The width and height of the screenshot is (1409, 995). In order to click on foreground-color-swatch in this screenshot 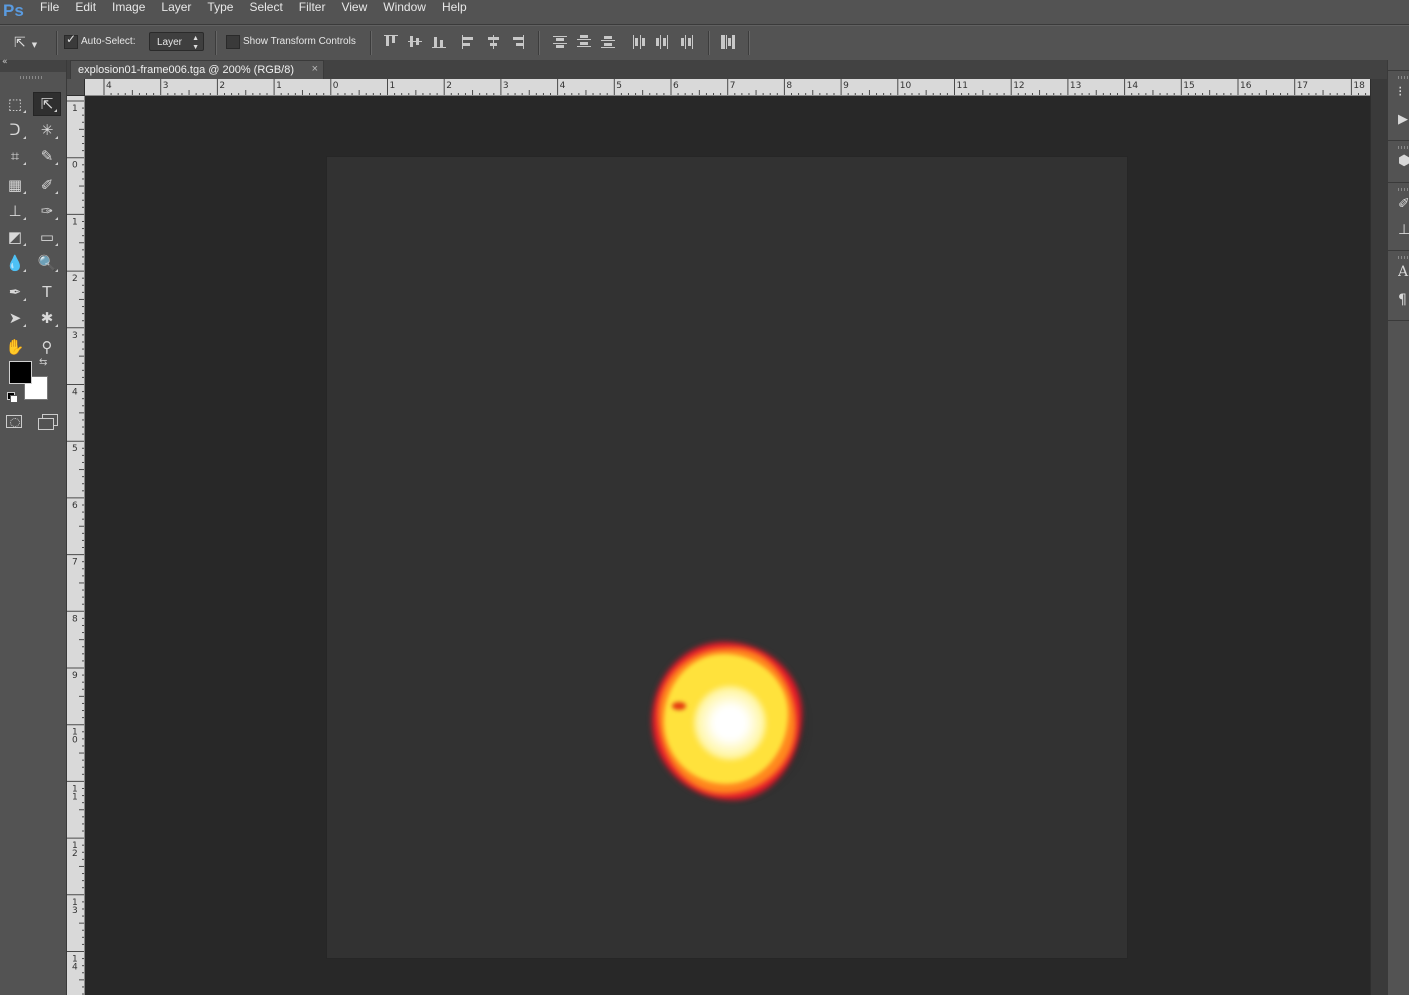, I will do `click(20, 372)`.